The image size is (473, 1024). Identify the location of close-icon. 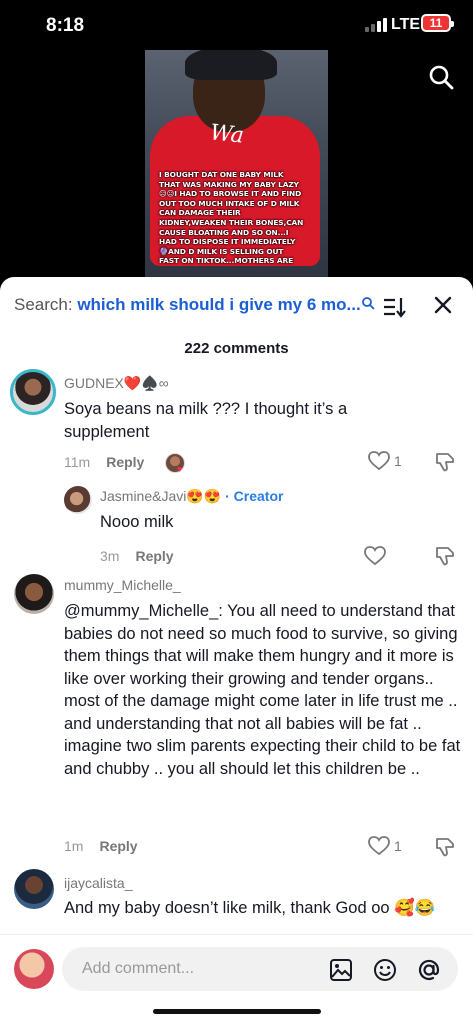
(443, 305).